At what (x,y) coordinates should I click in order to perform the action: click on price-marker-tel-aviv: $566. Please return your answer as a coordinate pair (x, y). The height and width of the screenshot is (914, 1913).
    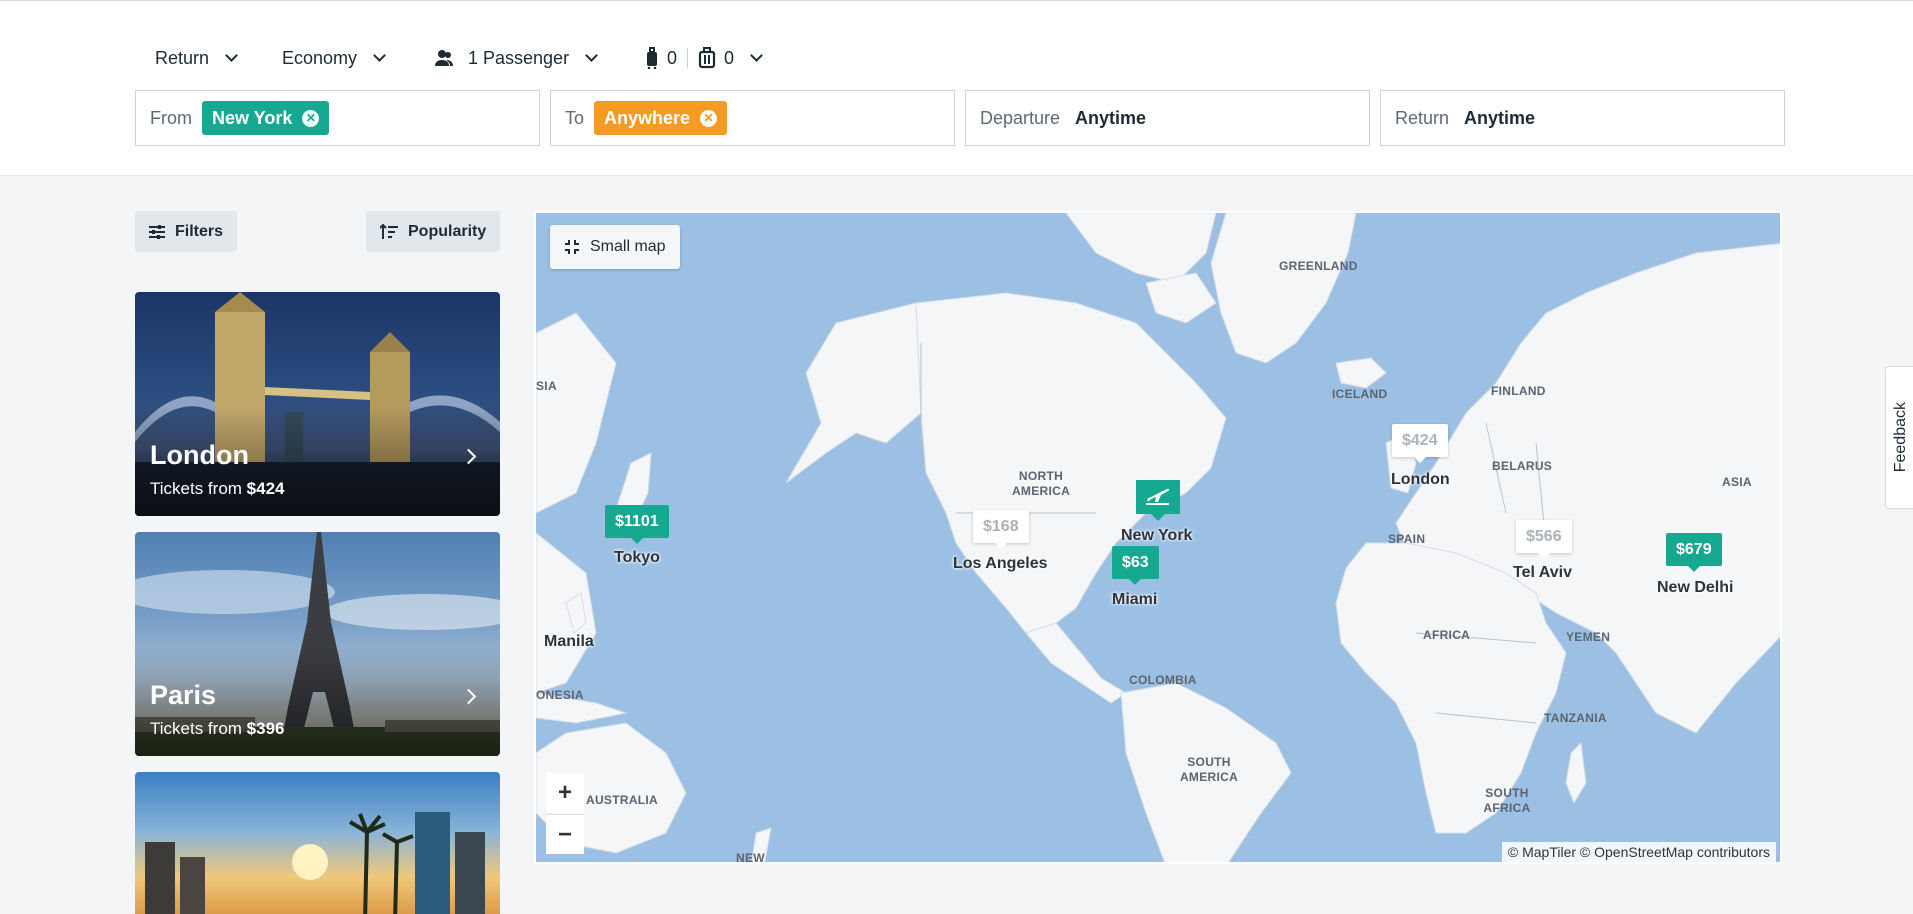
    Looking at the image, I should click on (1544, 539).